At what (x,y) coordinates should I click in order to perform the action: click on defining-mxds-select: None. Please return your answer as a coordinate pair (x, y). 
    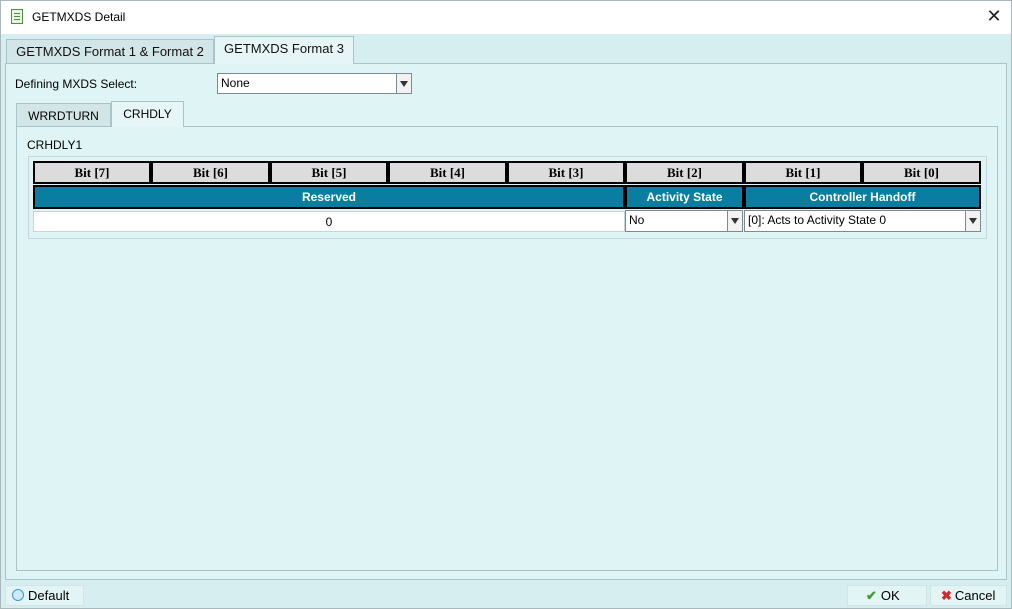
    Looking at the image, I should click on (314, 83).